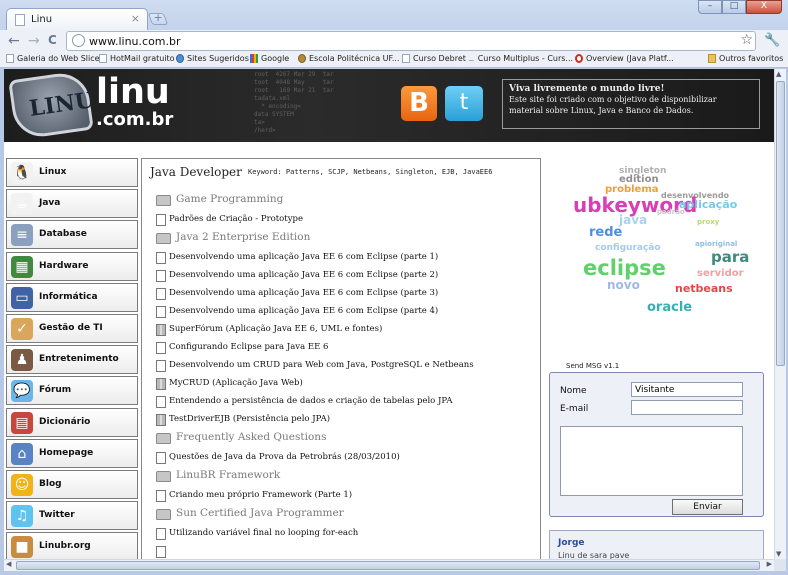 This screenshot has height=575, width=788. What do you see at coordinates (764, 7) in the screenshot?
I see `close-window-button: X` at bounding box center [764, 7].